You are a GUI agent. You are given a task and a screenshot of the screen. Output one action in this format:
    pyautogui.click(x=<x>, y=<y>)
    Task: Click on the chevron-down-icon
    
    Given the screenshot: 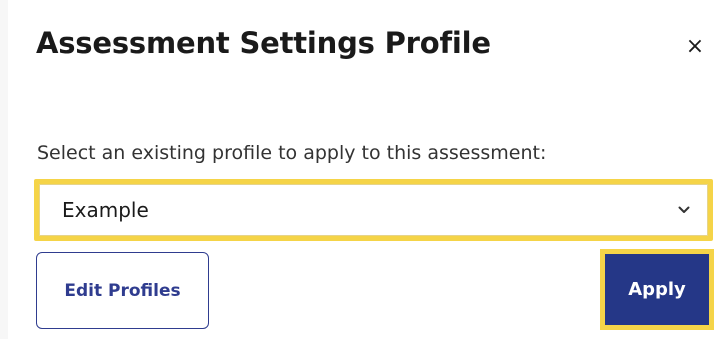 What is the action you would take?
    pyautogui.click(x=684, y=210)
    